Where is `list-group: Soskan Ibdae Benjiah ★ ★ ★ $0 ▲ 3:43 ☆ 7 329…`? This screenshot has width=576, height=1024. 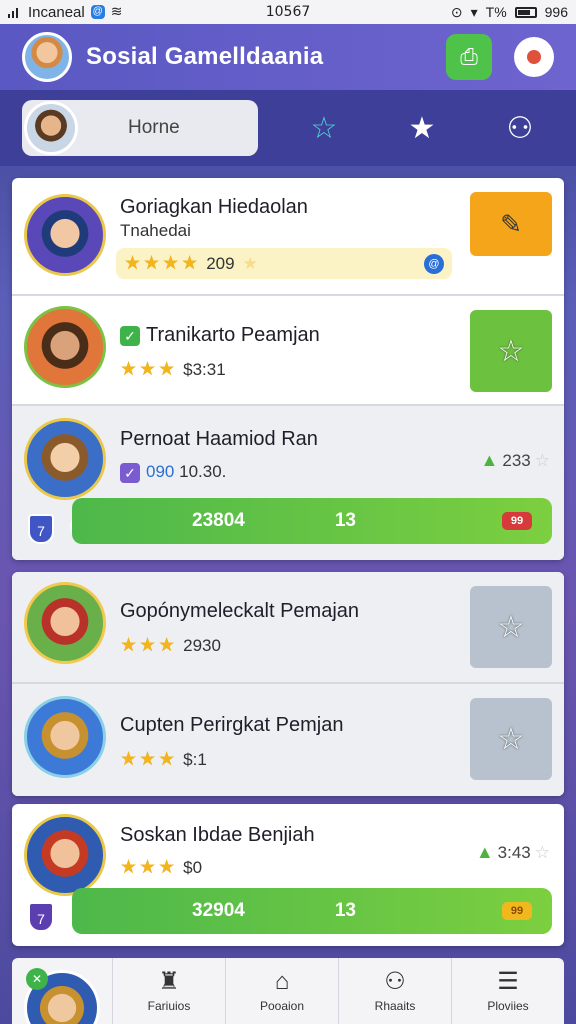
list-group: Soskan Ibdae Benjiah ★ ★ ★ $0 ▲ 3:43 ☆ 7 329… is located at coordinates (288, 875).